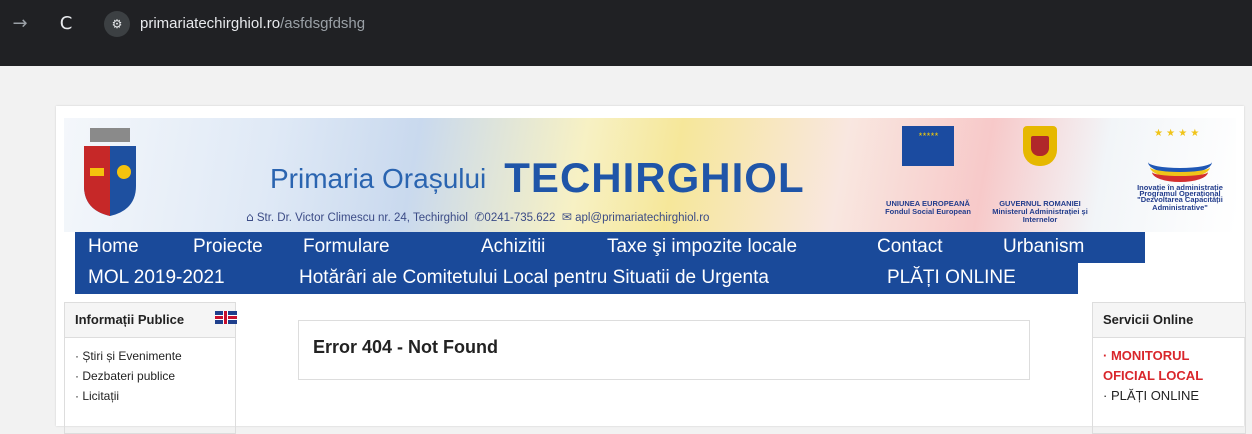 The height and width of the screenshot is (434, 1252). What do you see at coordinates (1177, 133) in the screenshot?
I see `program-stars: ★ ★ ★ ★` at bounding box center [1177, 133].